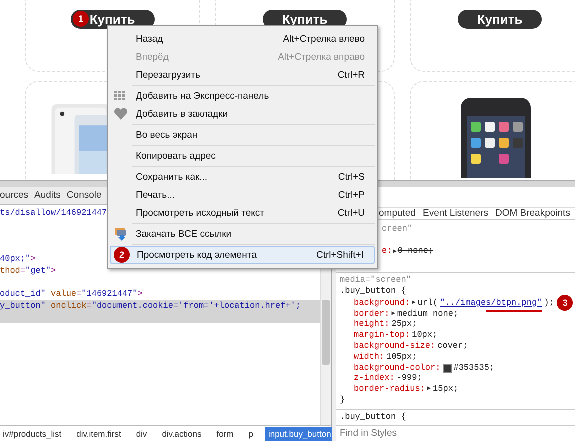 Image resolution: width=575 pixels, height=441 pixels. I want to click on property-name: background-size:, so click(395, 346).